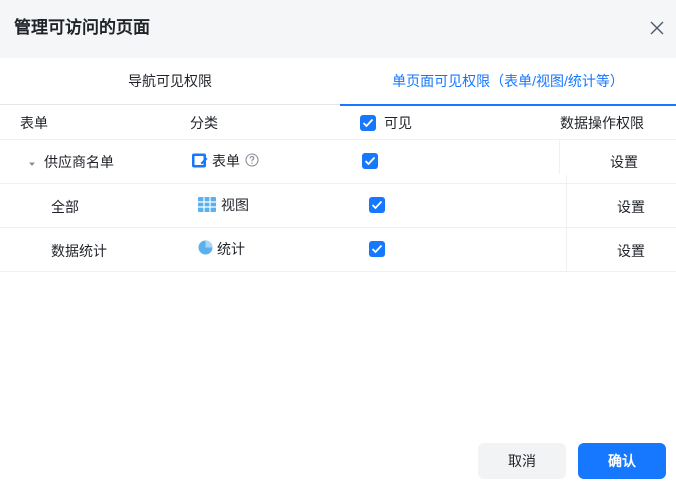 This screenshot has width=676, height=490. I want to click on row-category: 统计, so click(231, 249).